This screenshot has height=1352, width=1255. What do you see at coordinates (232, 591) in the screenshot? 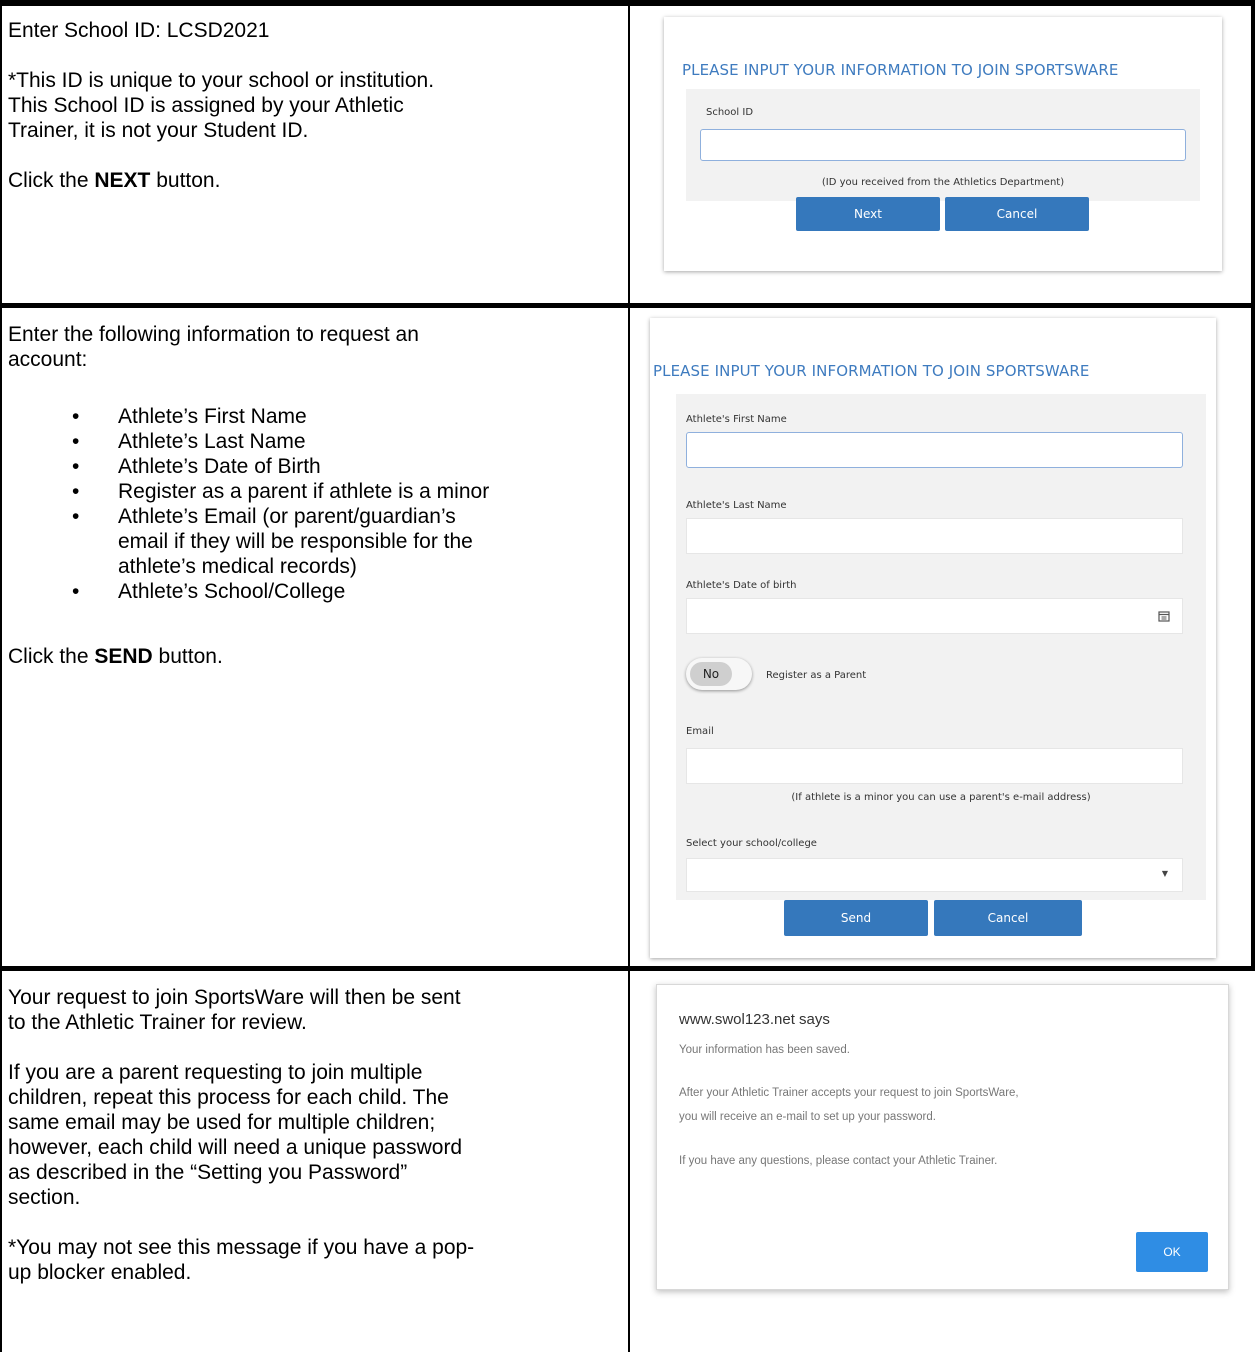
I see `required-info-text: Athlete’s School/College` at bounding box center [232, 591].